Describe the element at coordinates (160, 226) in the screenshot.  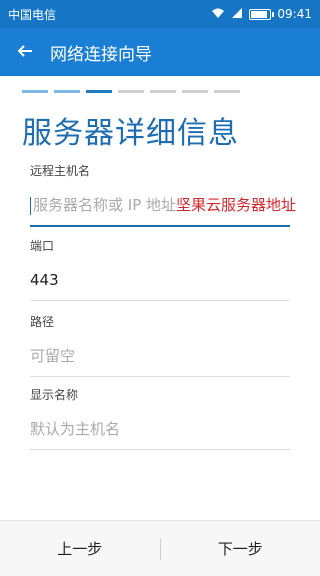
I see `remote-host-underline` at that location.